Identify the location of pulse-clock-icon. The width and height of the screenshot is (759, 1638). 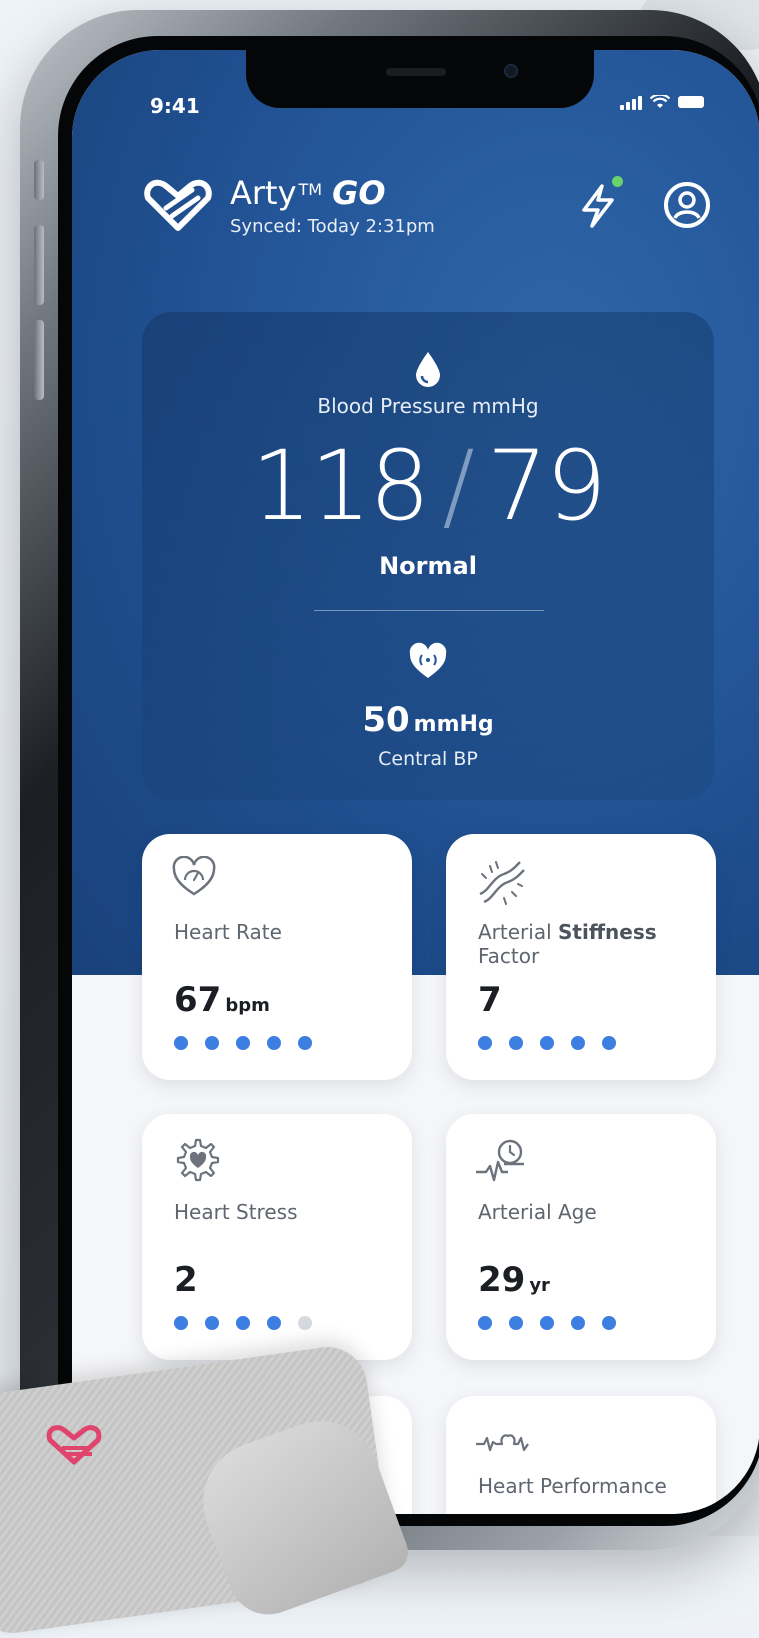
(500, 1160).